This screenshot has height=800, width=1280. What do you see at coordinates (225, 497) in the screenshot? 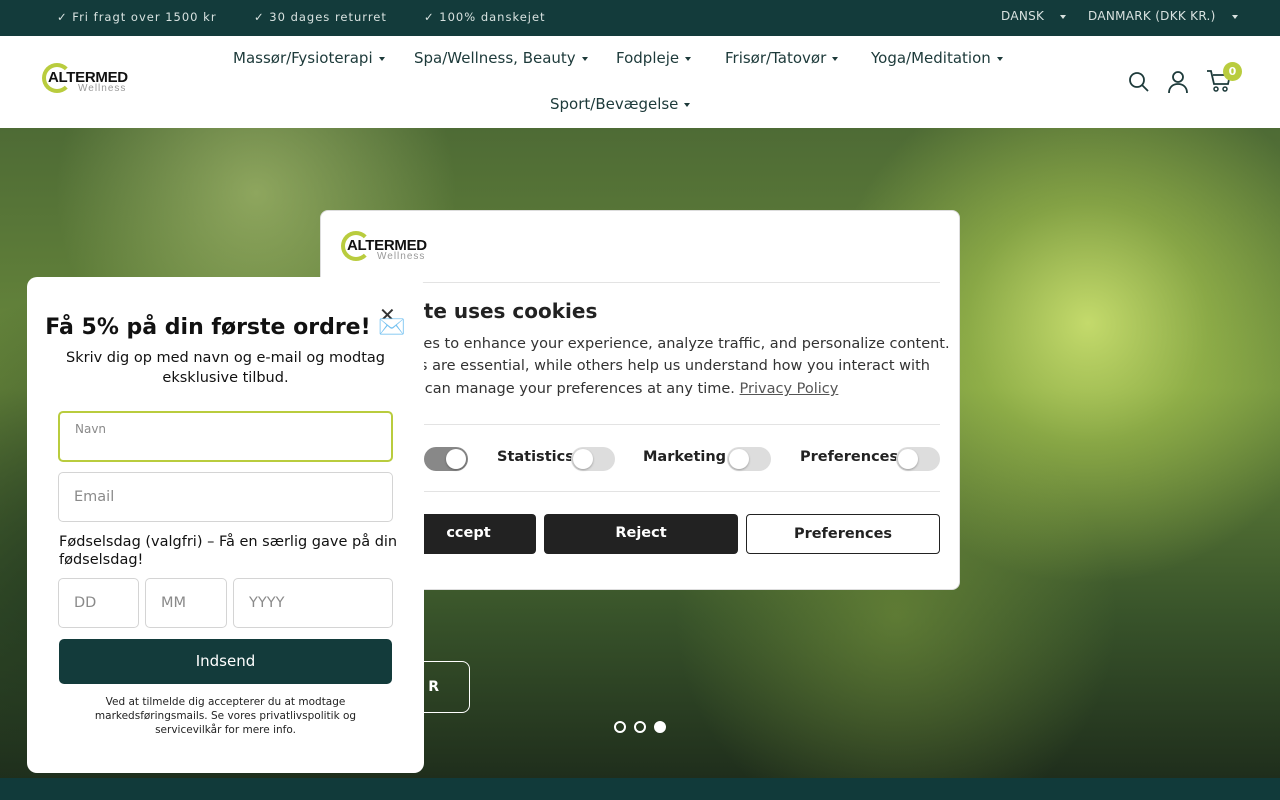
I see `email-input: Email` at bounding box center [225, 497].